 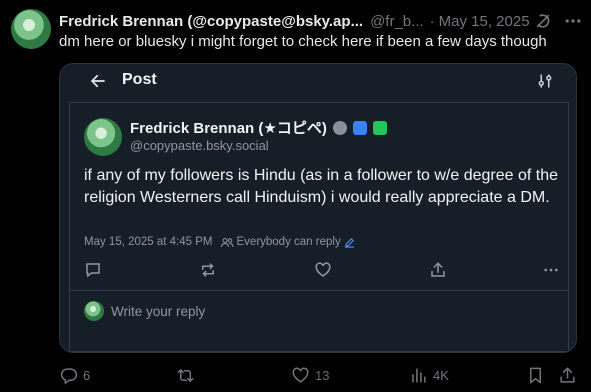 What do you see at coordinates (322, 375) in the screenshot?
I see `like-count: 13` at bounding box center [322, 375].